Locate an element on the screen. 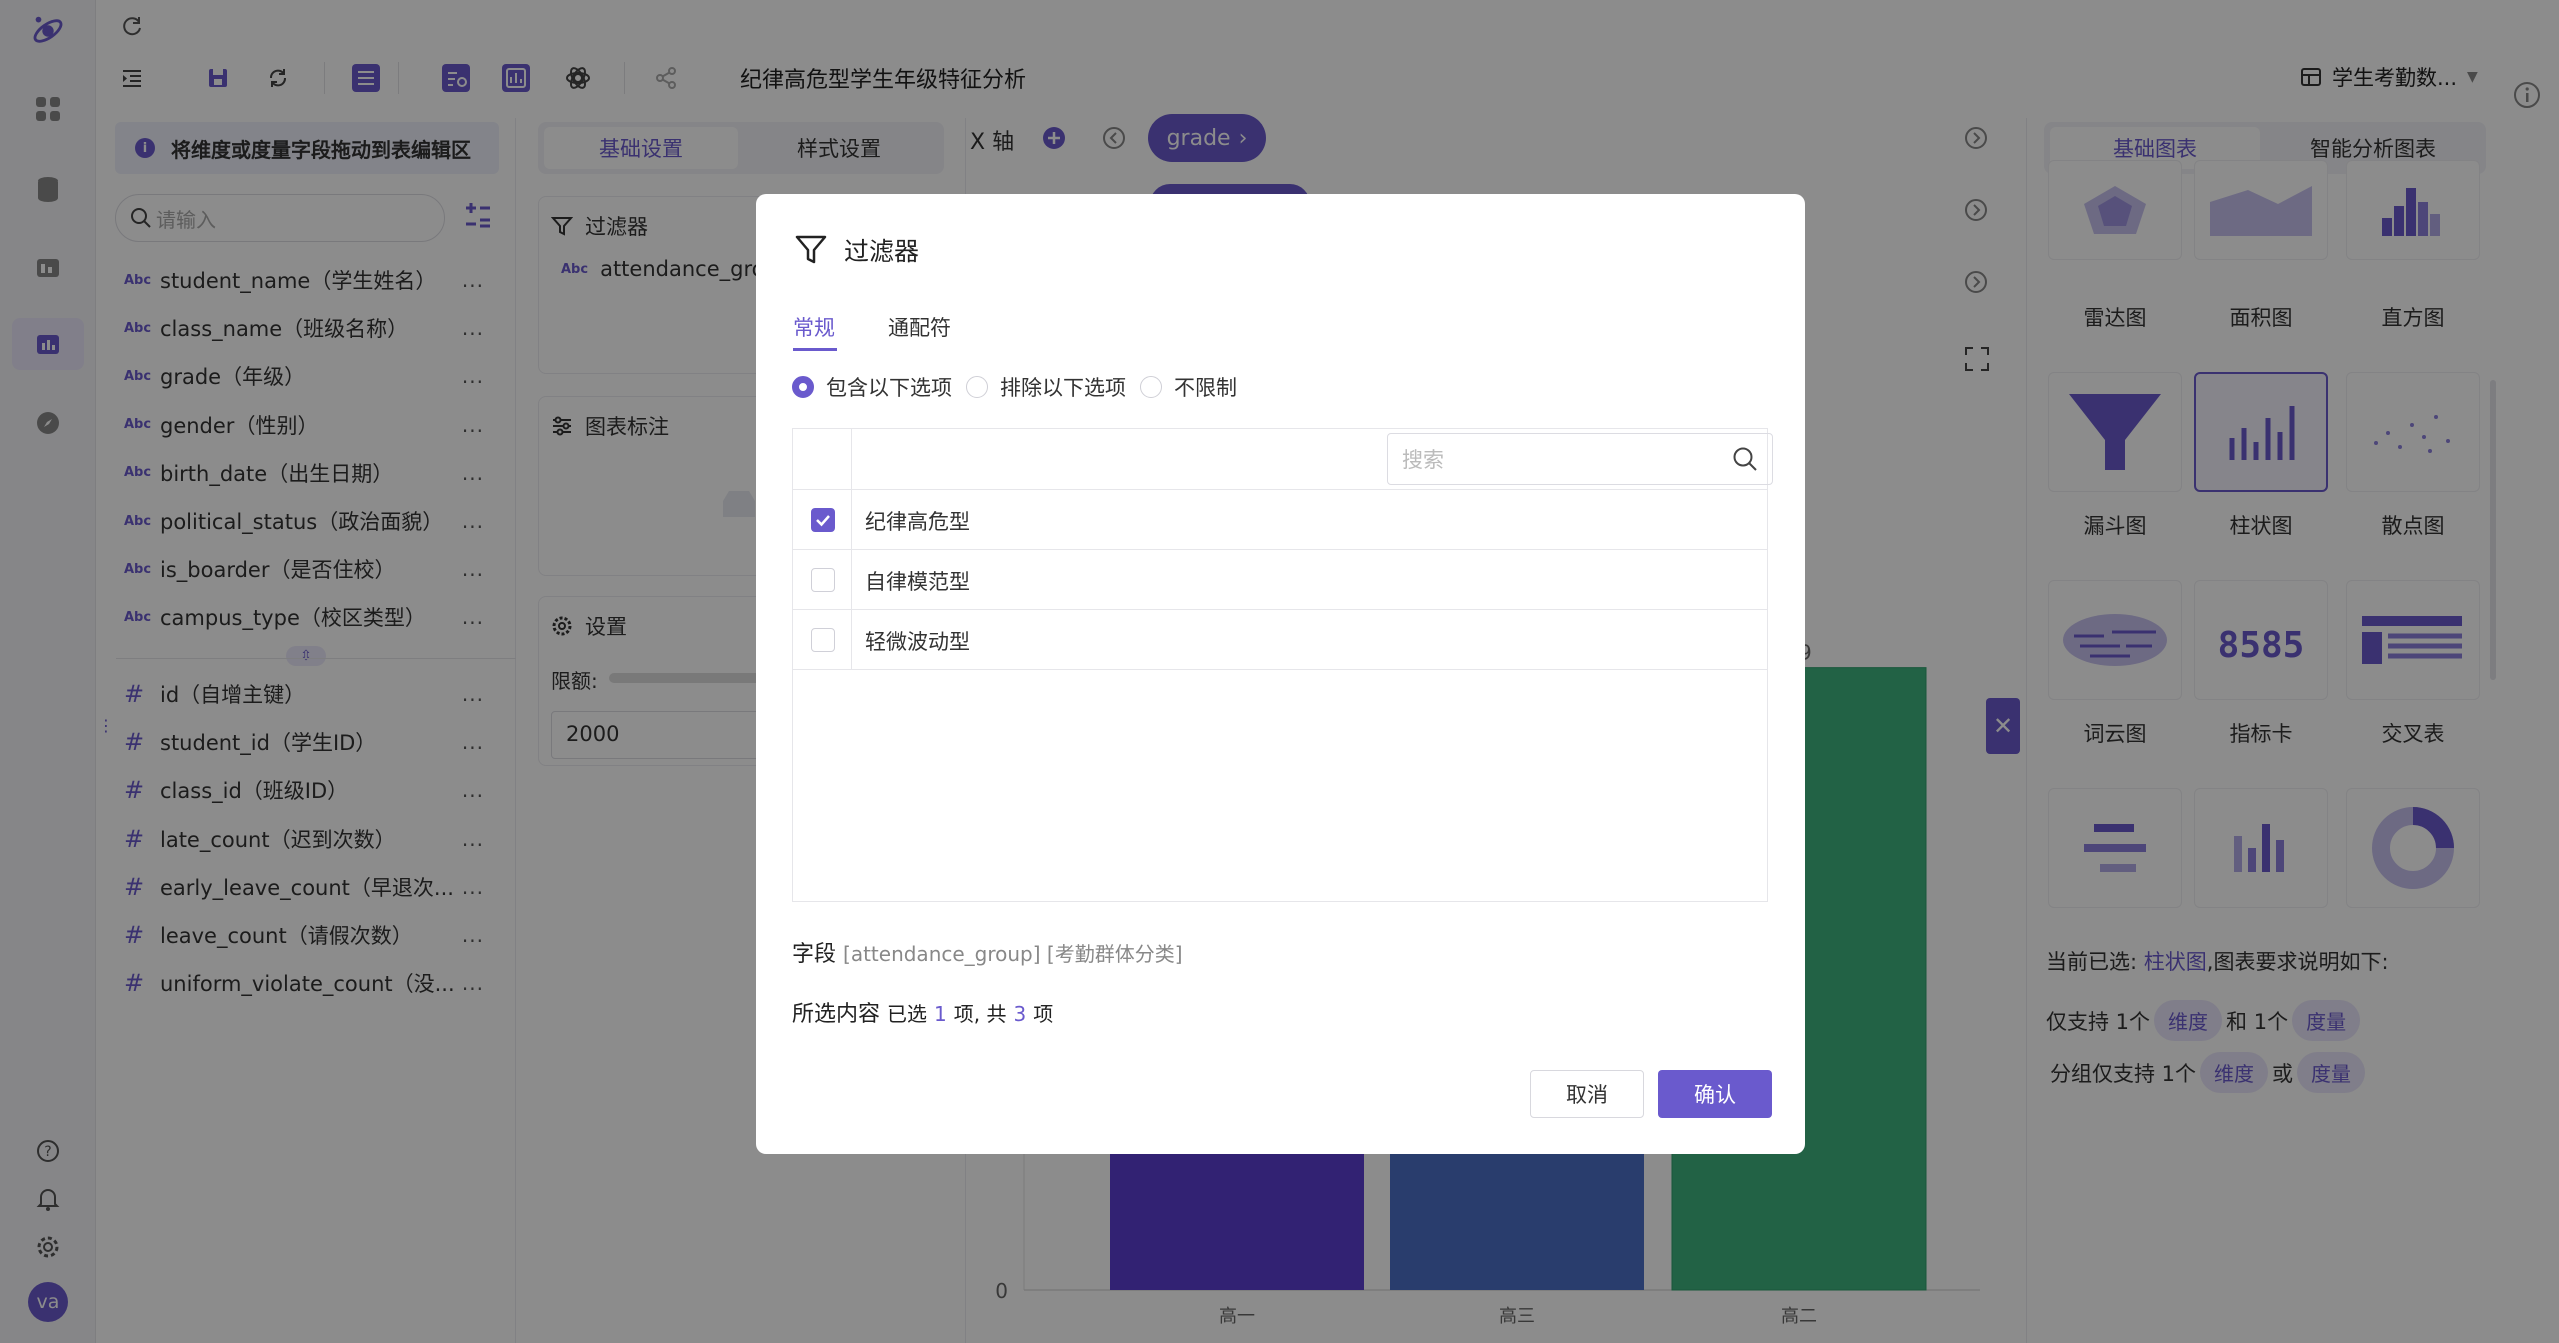  option-label: 轻微波动型 is located at coordinates (917, 642).